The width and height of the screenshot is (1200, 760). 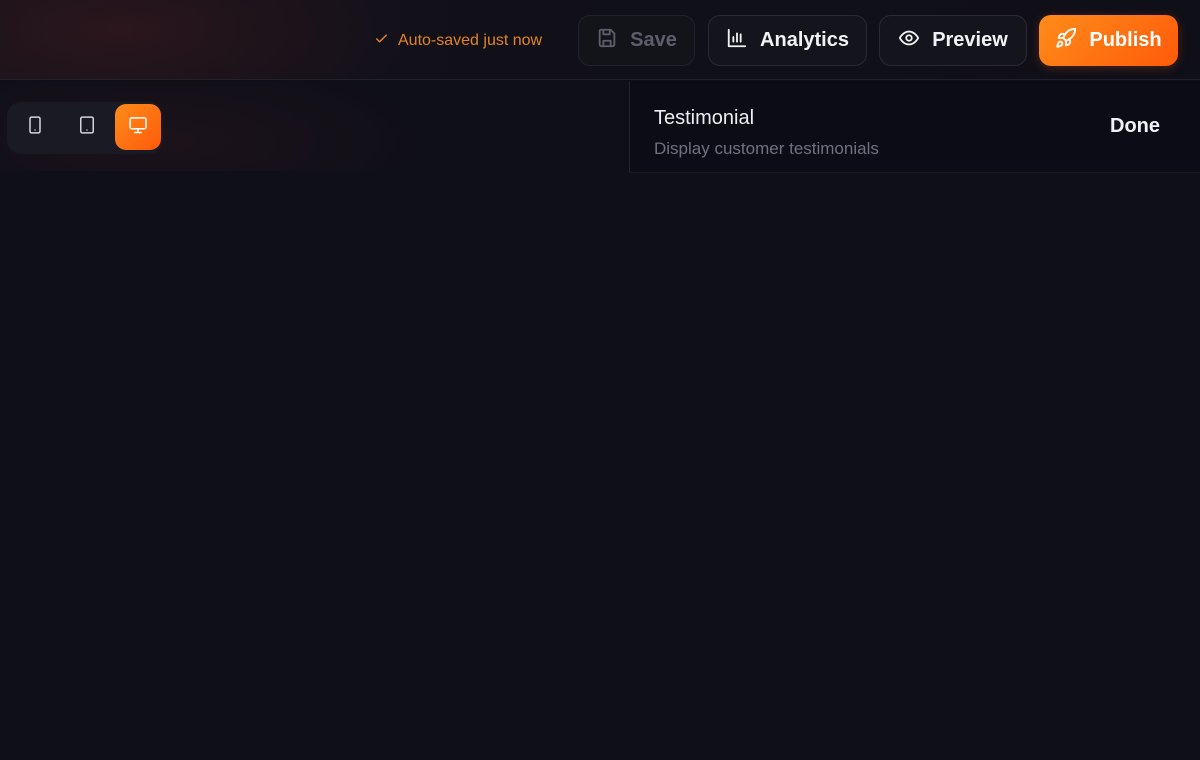 I want to click on analytics-button: Analytics, so click(x=787, y=40).